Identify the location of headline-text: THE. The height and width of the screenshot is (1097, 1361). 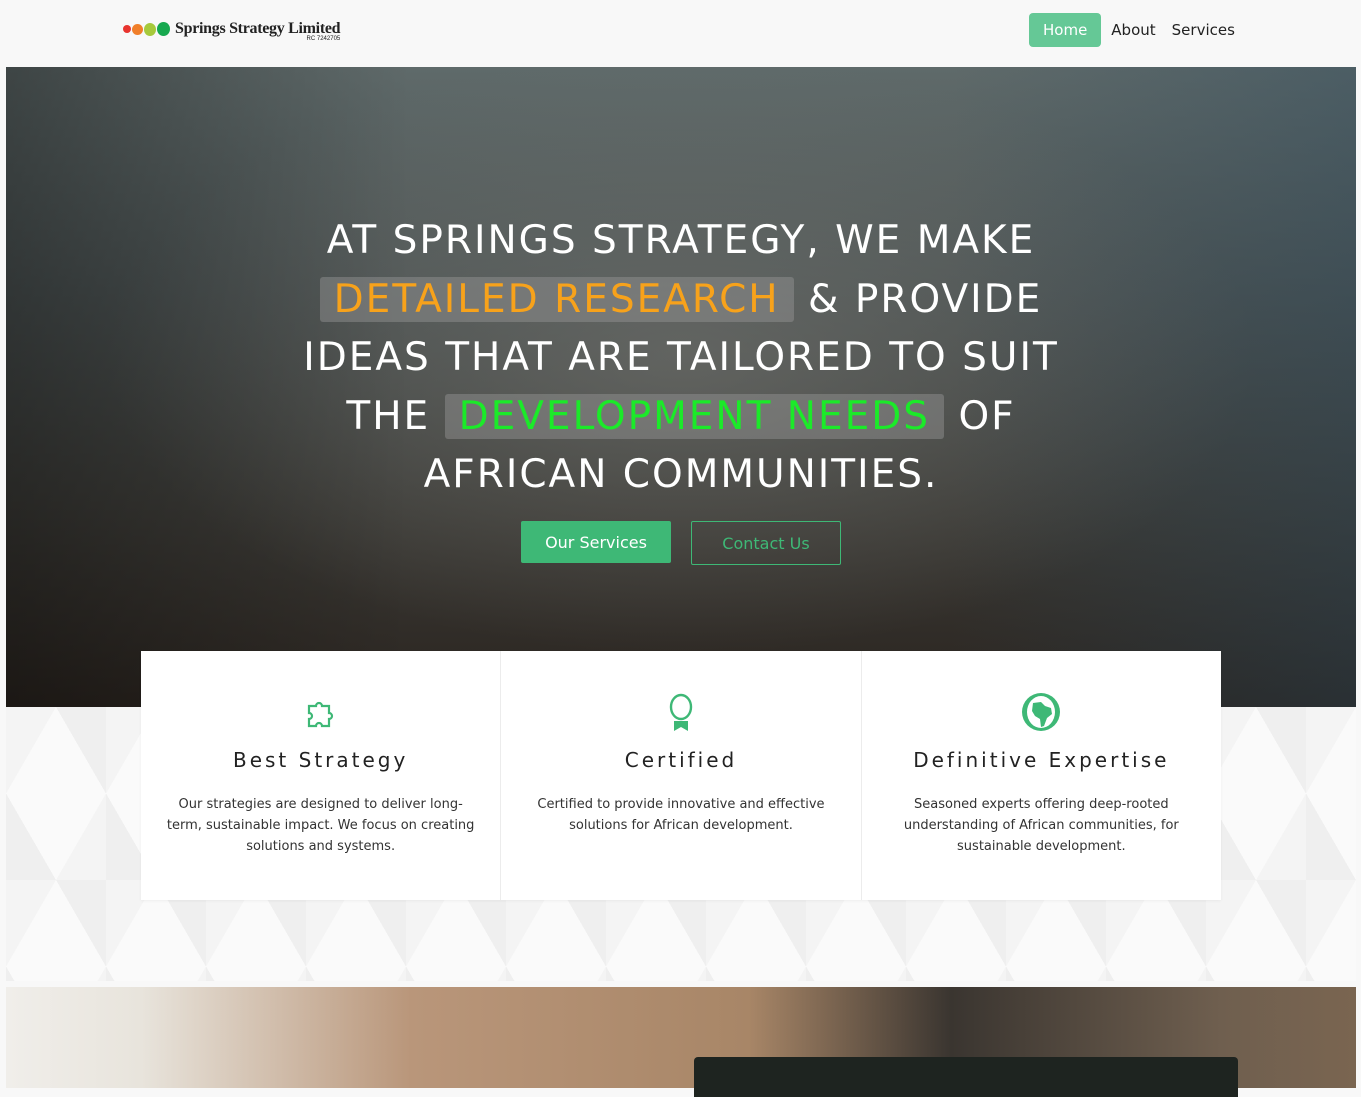
(395, 416).